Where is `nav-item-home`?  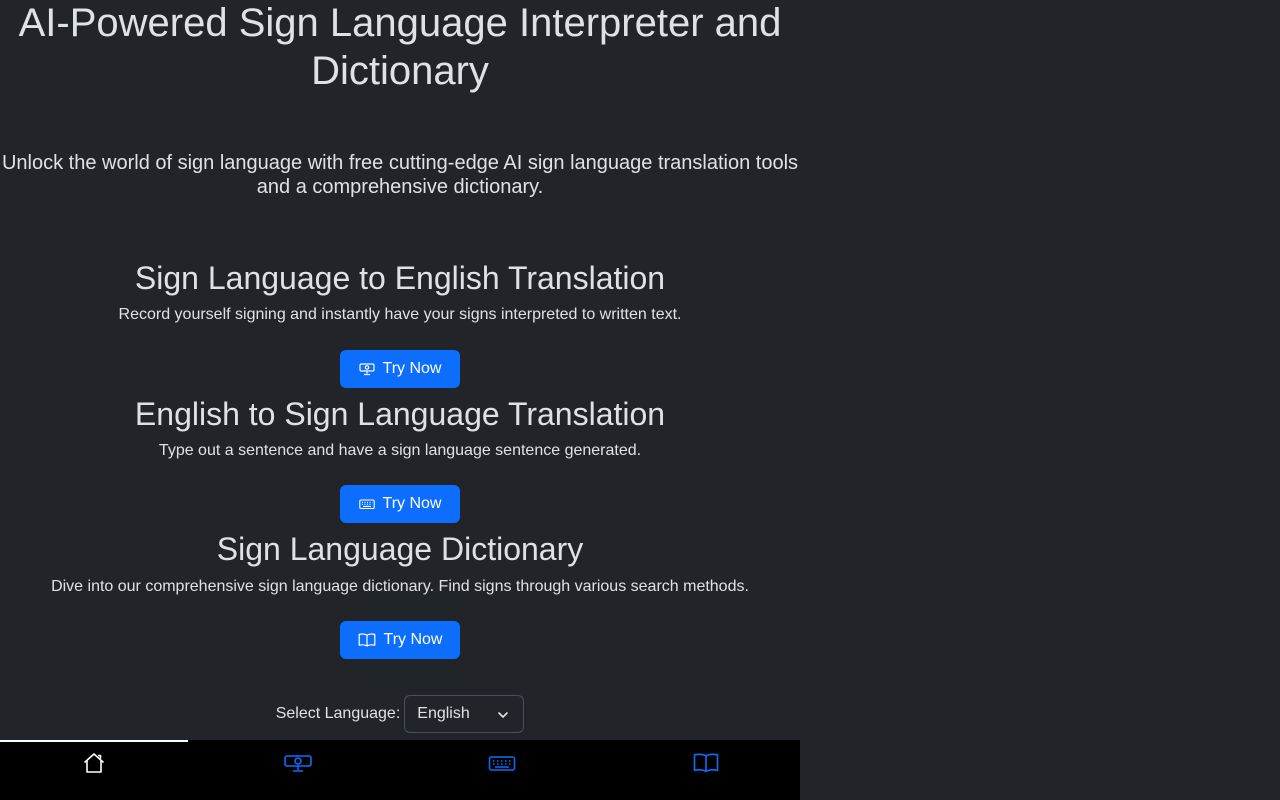
nav-item-home is located at coordinates (94, 770).